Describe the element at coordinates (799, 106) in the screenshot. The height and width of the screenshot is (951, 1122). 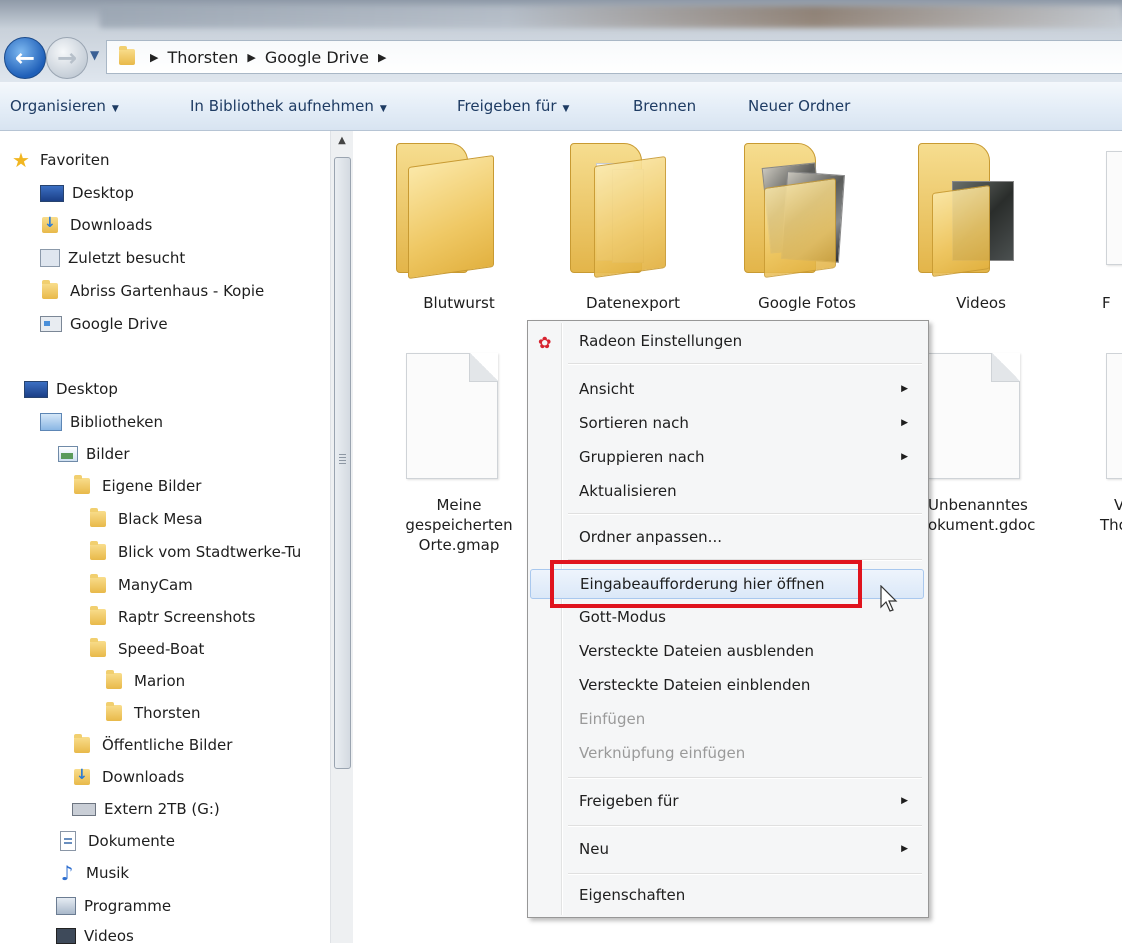
I see `new-folder-button: Neuer Ordner` at that location.